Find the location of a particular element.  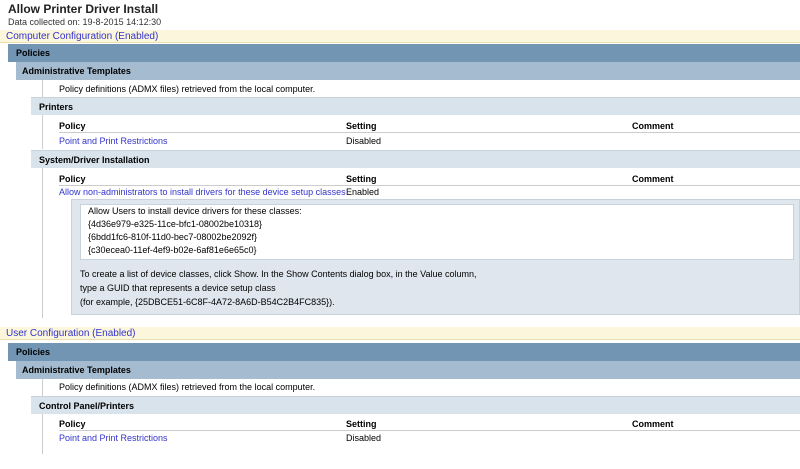

user-policies-header: Policies is located at coordinates (404, 352).